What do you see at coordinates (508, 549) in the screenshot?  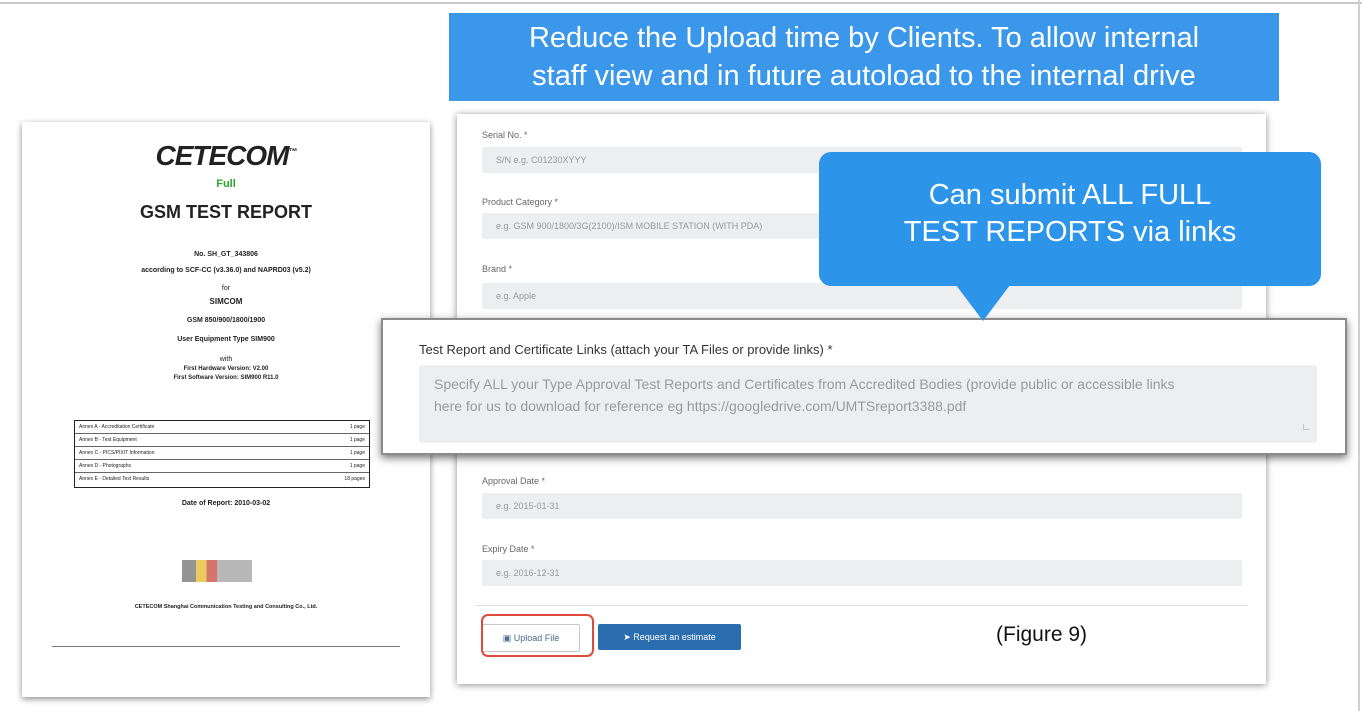 I see `expiry-date-label: Expiry Date *` at bounding box center [508, 549].